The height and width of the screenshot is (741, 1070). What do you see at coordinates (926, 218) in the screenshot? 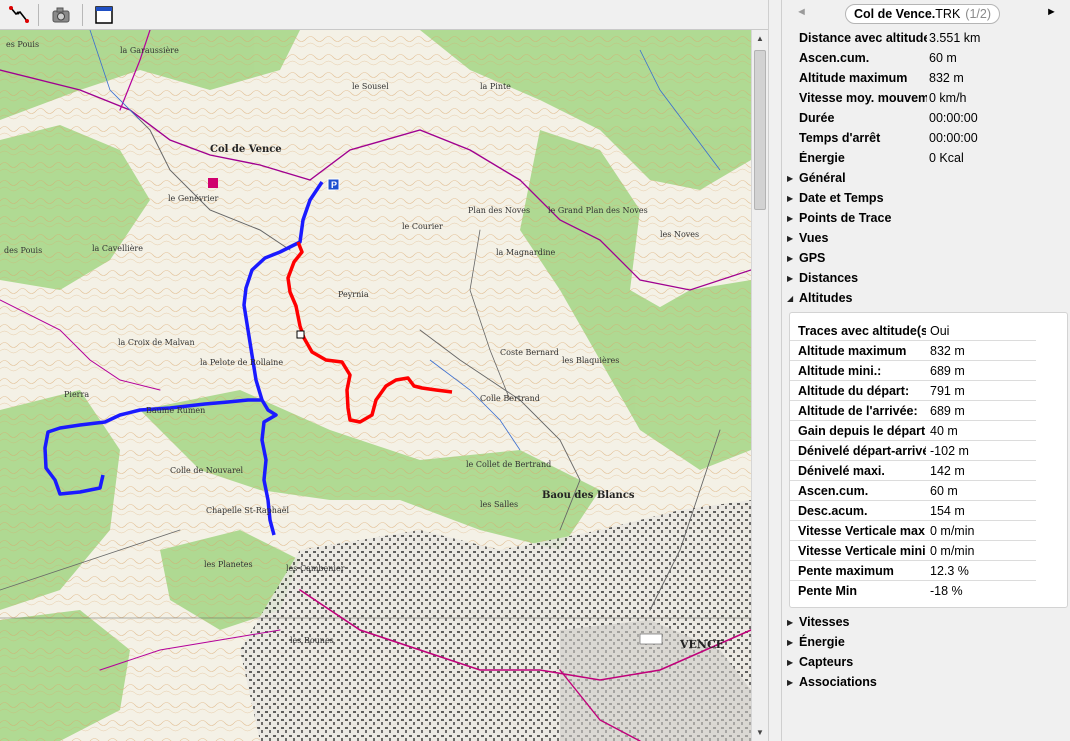
I see `section-track-points: ▶ Points de Trace` at bounding box center [926, 218].